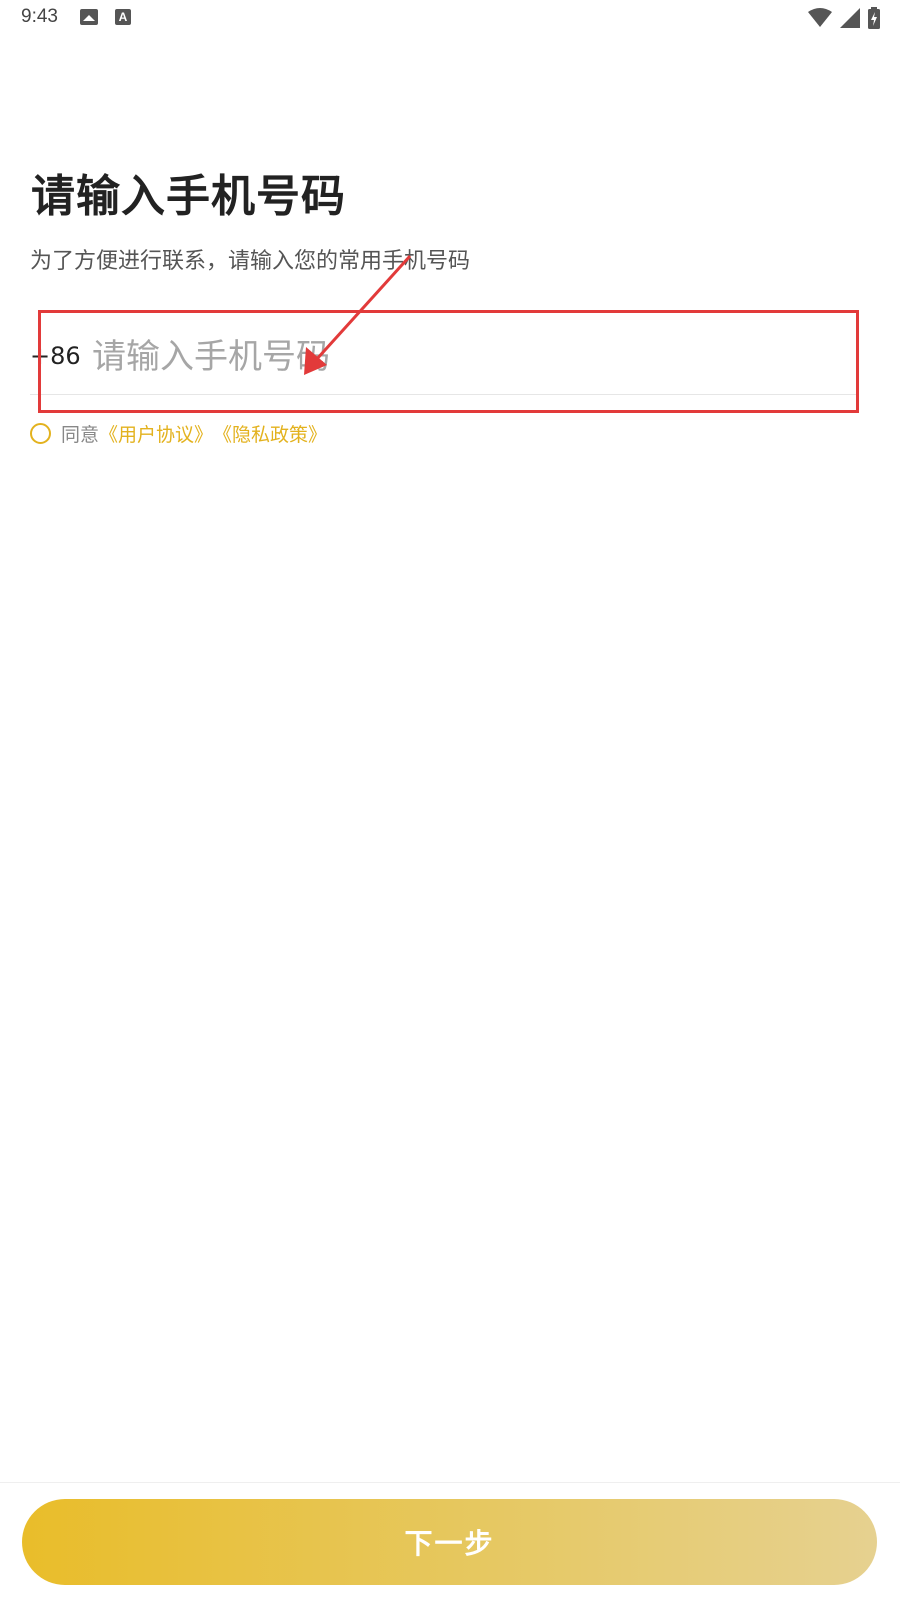  I want to click on signal-icon, so click(850, 18).